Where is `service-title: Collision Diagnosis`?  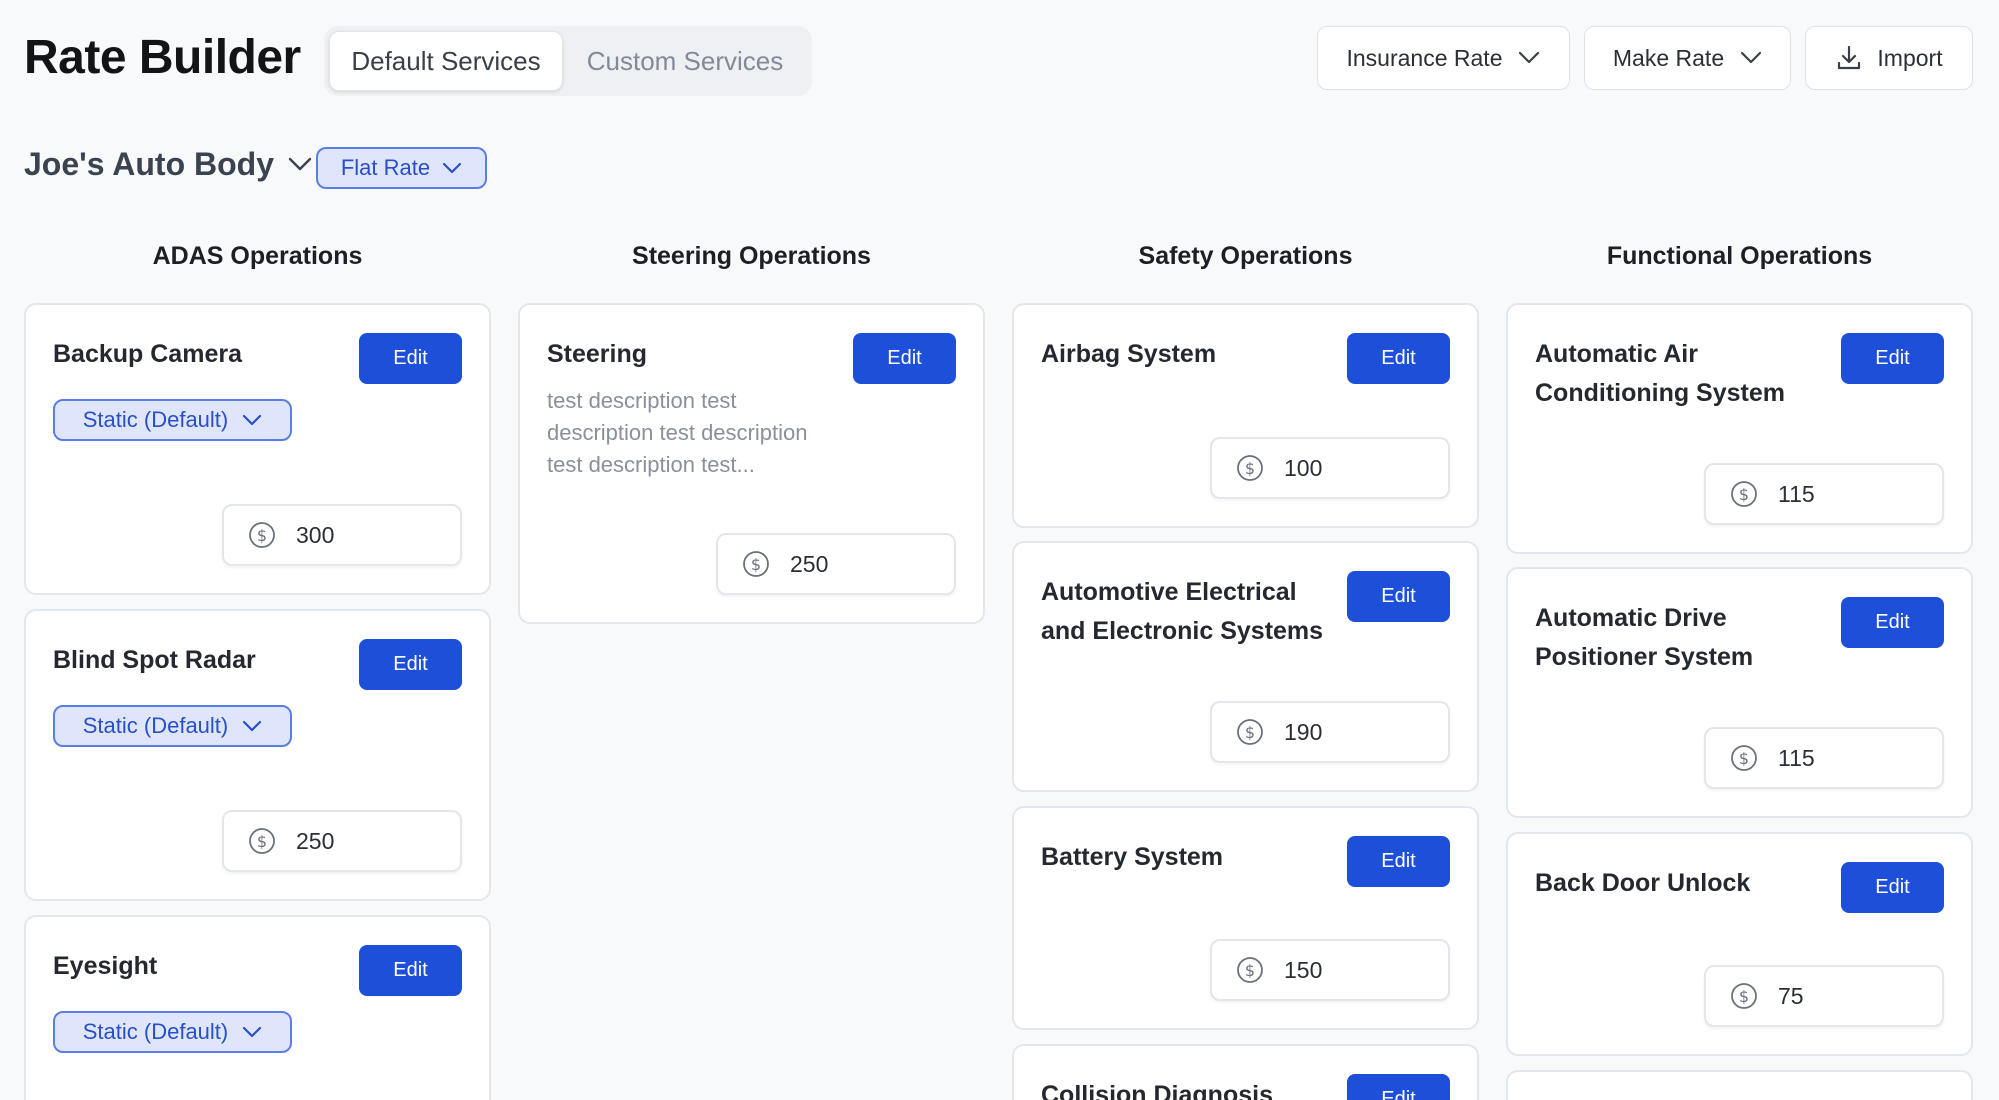
service-title: Collision Diagnosis is located at coordinates (1157, 1090).